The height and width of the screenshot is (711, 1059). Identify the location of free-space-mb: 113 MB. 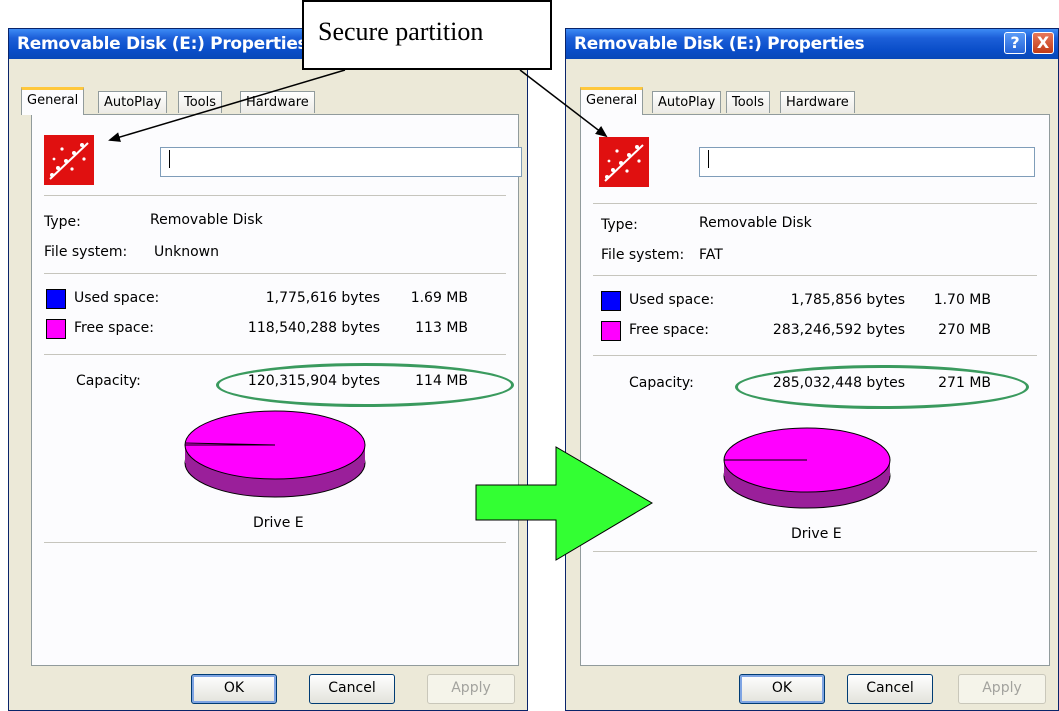
(441, 328).